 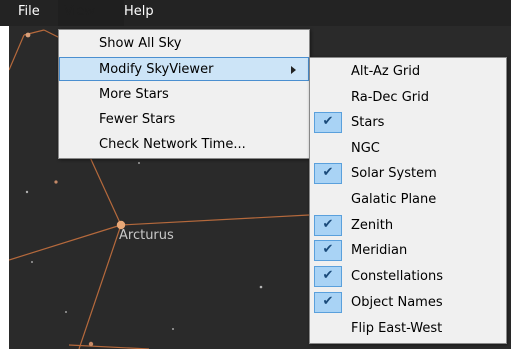 What do you see at coordinates (368, 122) in the screenshot?
I see `submenu-item-label: Stars` at bounding box center [368, 122].